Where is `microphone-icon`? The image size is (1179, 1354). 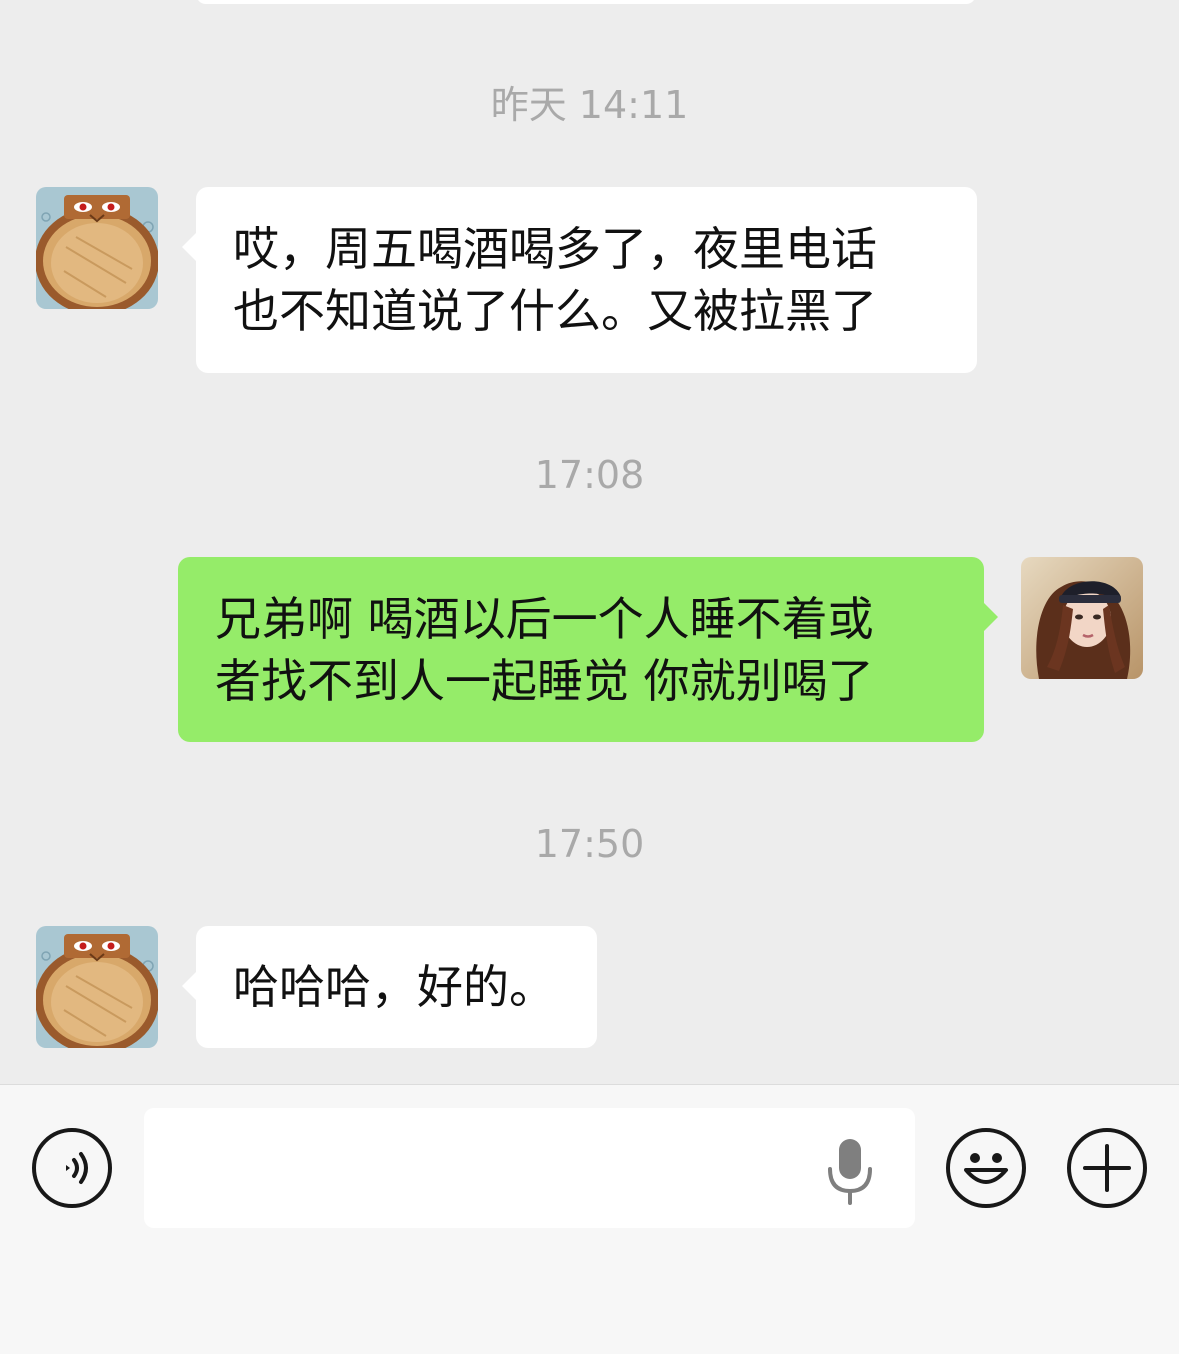 microphone-icon is located at coordinates (850, 1172).